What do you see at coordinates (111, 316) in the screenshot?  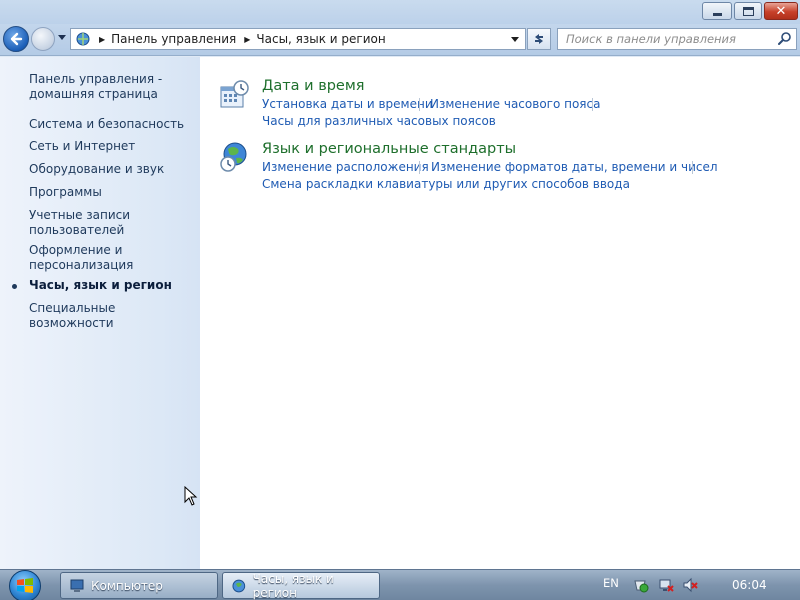 I see `sidebar-item-accessibility: Специальные возможности` at bounding box center [111, 316].